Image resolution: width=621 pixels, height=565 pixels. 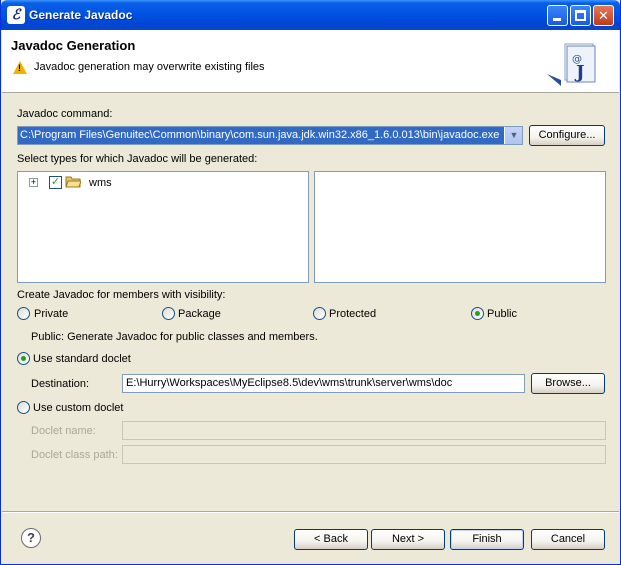 I want to click on maximize-icon, so click(x=580, y=15).